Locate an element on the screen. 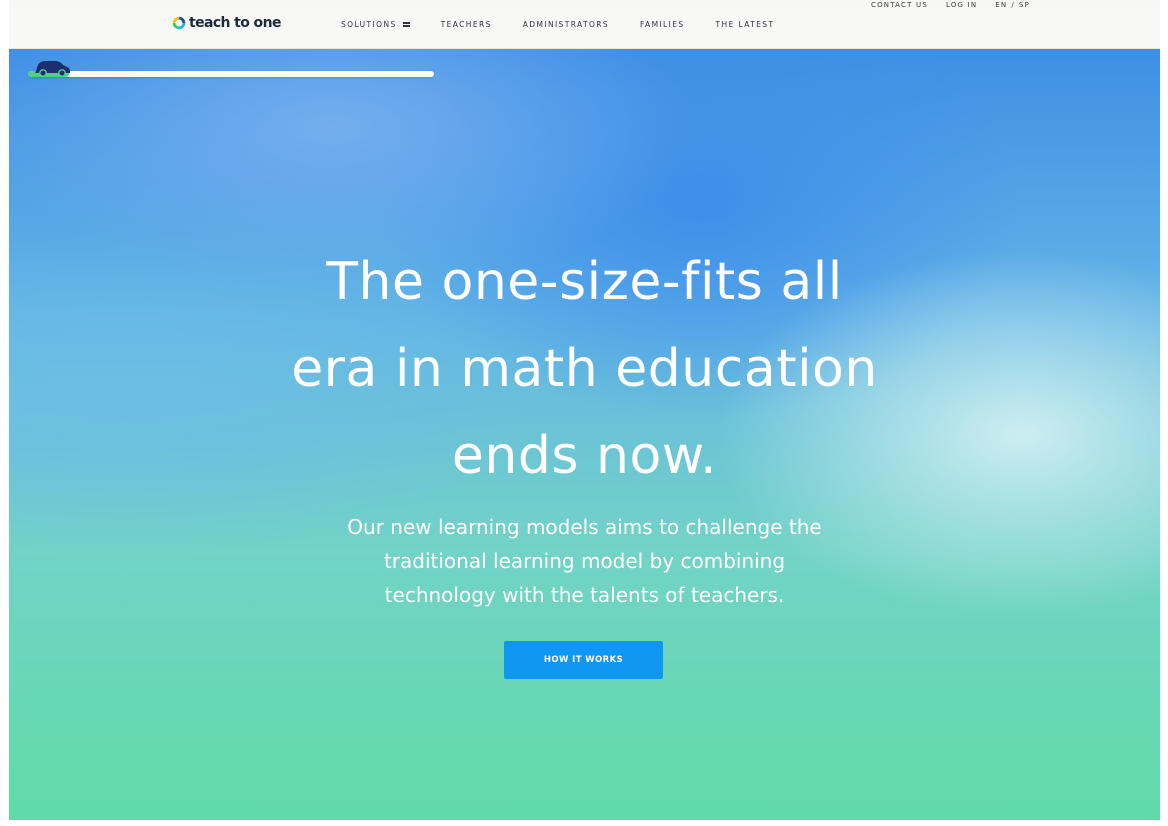 This screenshot has height=826, width=1168. language-switcher: EN / SP is located at coordinates (1012, 5).